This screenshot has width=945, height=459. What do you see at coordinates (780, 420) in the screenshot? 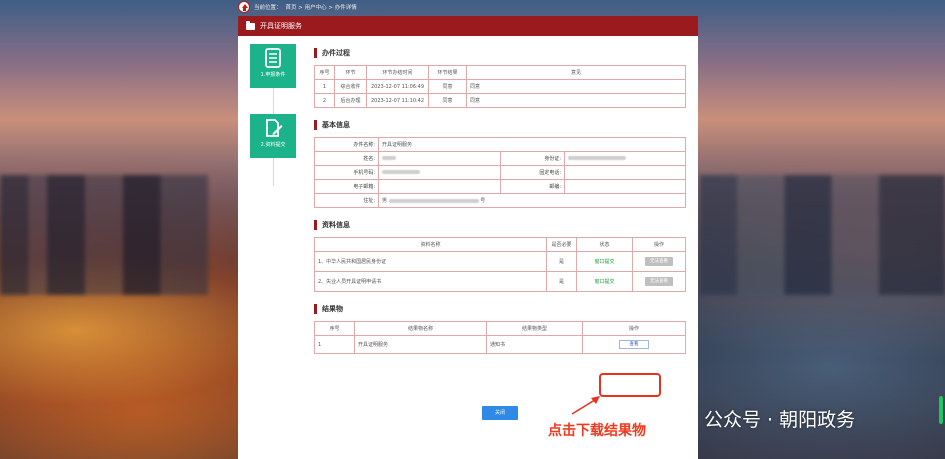
I see `watermark-text: 公众号 · 朝阳政务` at bounding box center [780, 420].